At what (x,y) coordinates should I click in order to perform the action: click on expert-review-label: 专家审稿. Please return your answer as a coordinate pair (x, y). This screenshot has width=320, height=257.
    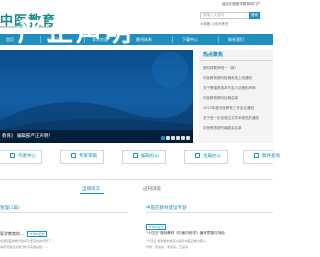
    Looking at the image, I should click on (88, 156).